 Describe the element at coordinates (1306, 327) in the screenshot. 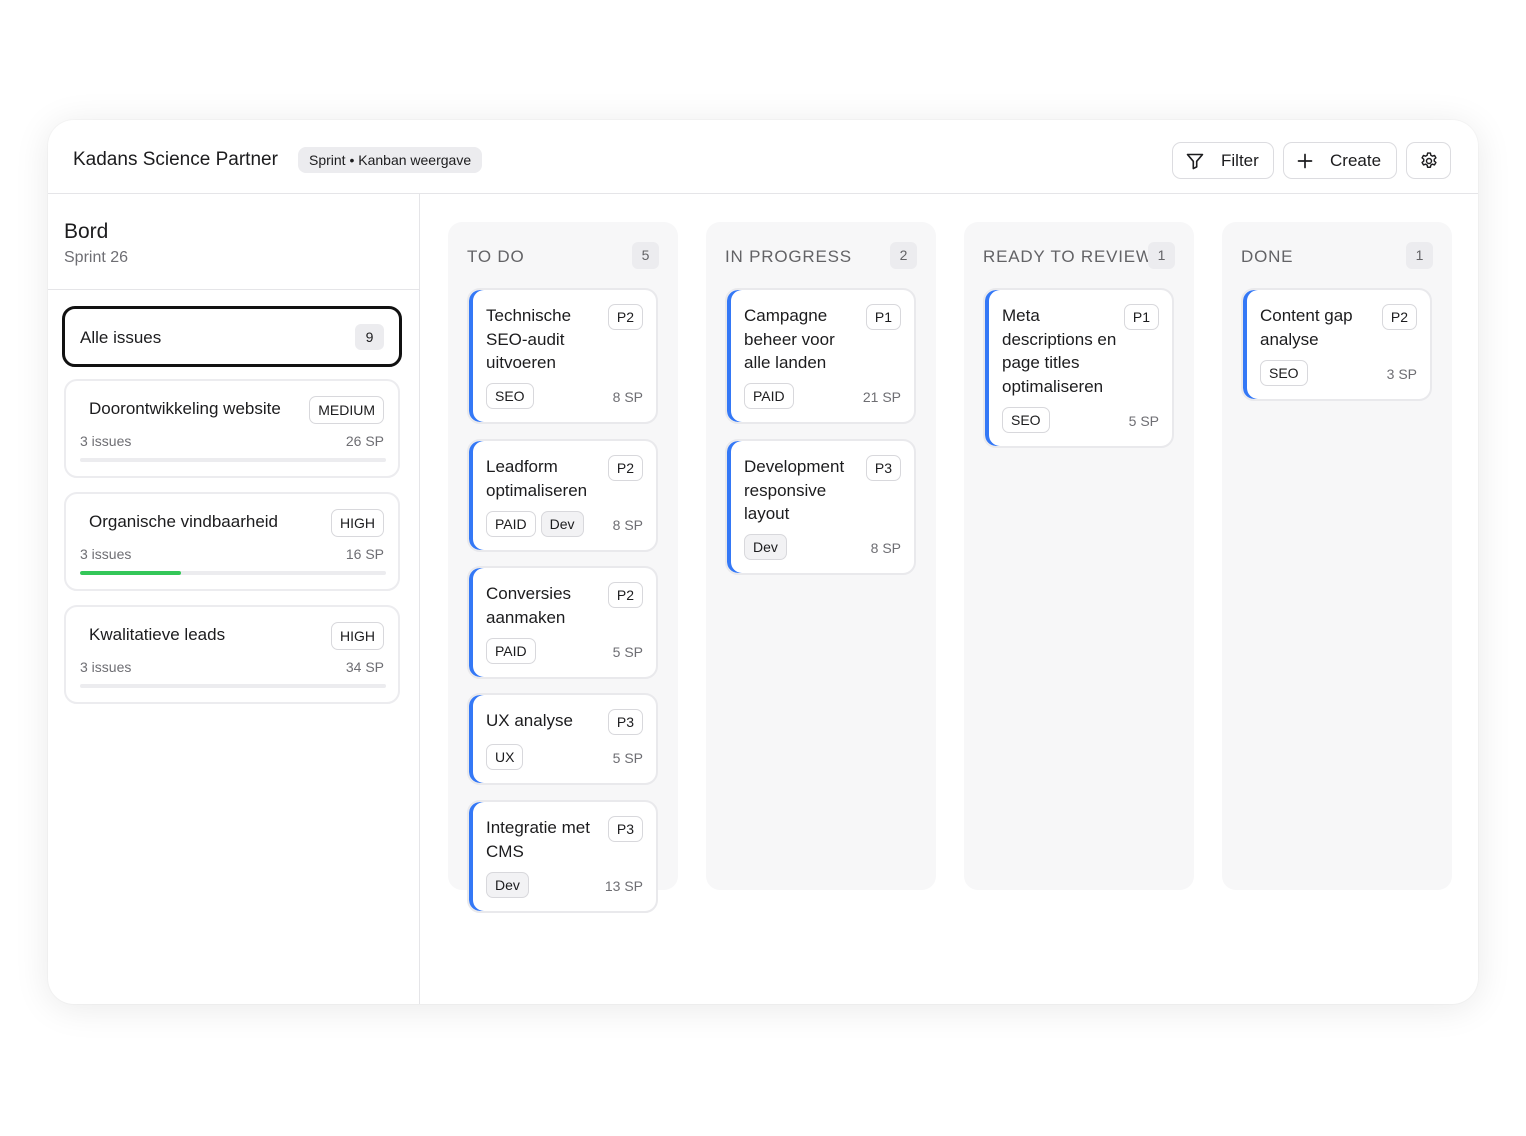

I see `card-title: Content gap analyse` at that location.